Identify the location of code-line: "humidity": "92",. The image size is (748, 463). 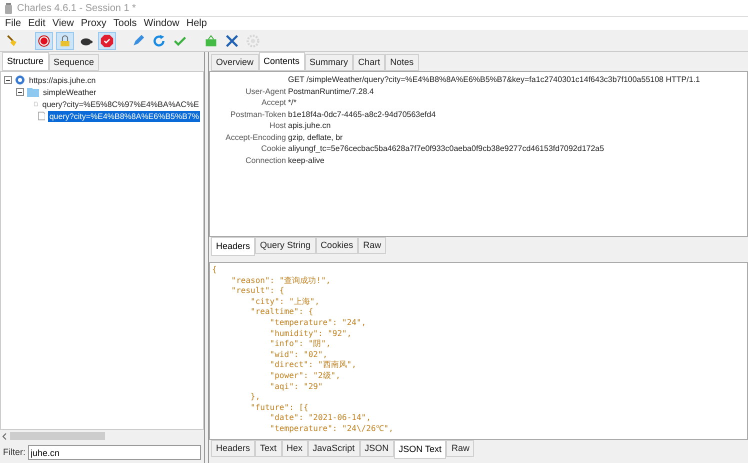
(310, 334).